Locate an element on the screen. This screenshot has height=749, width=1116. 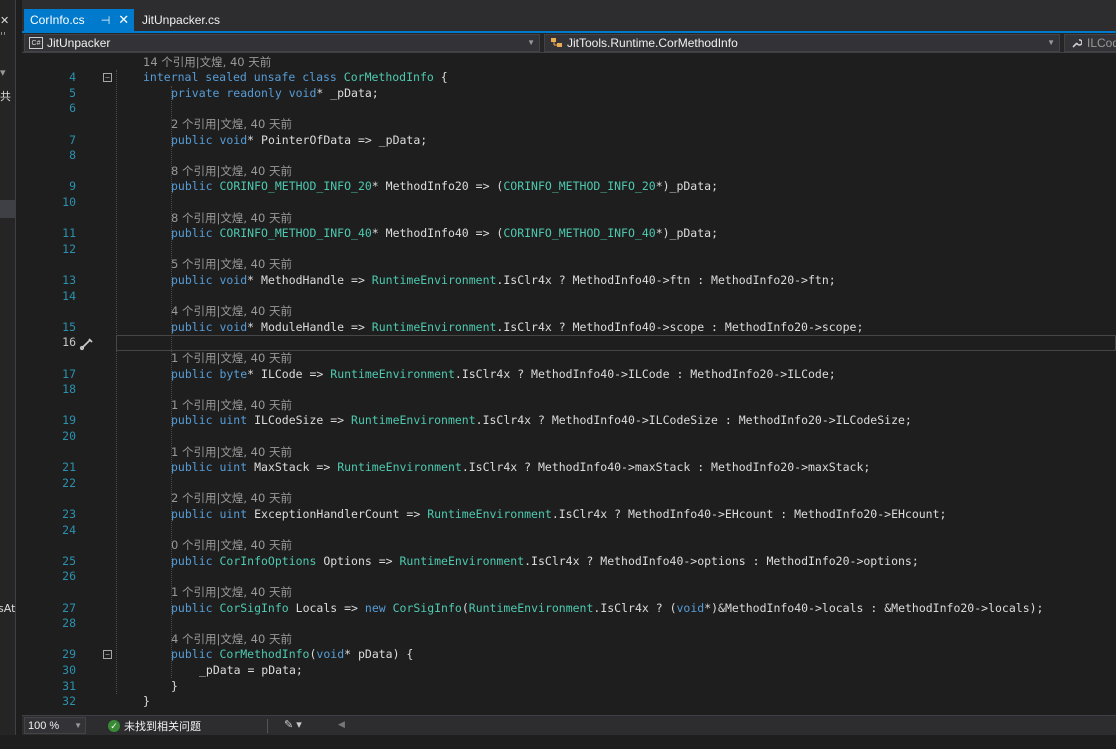
line-number: 28 is located at coordinates (69, 623).